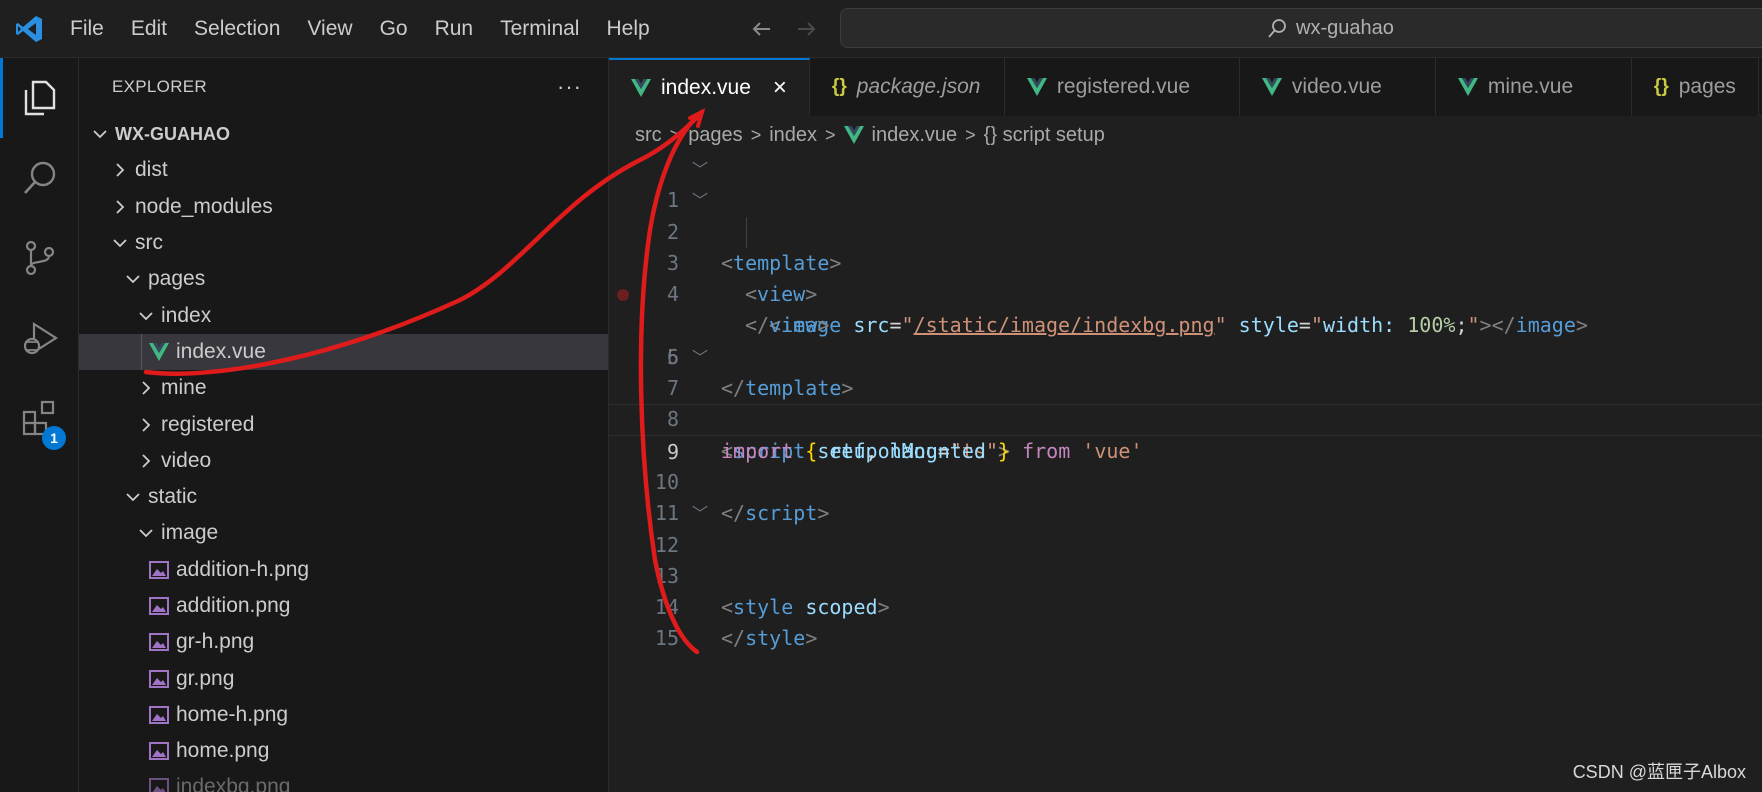 This screenshot has height=792, width=1762. What do you see at coordinates (237, 29) in the screenshot?
I see `menu-selection: Selection` at bounding box center [237, 29].